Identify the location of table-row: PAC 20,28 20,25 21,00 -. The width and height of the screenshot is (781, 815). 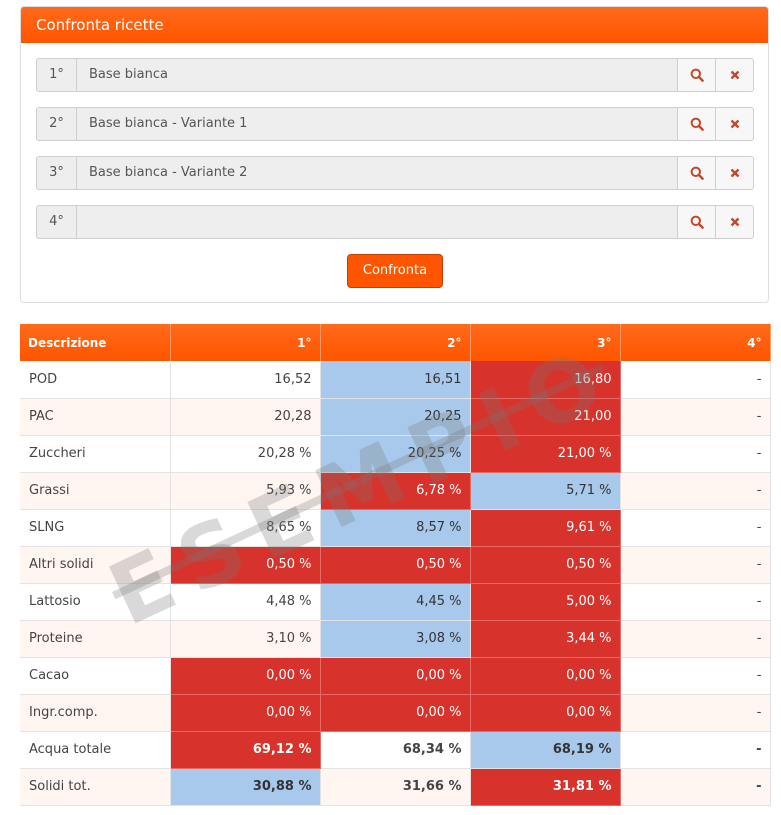
(395, 417).